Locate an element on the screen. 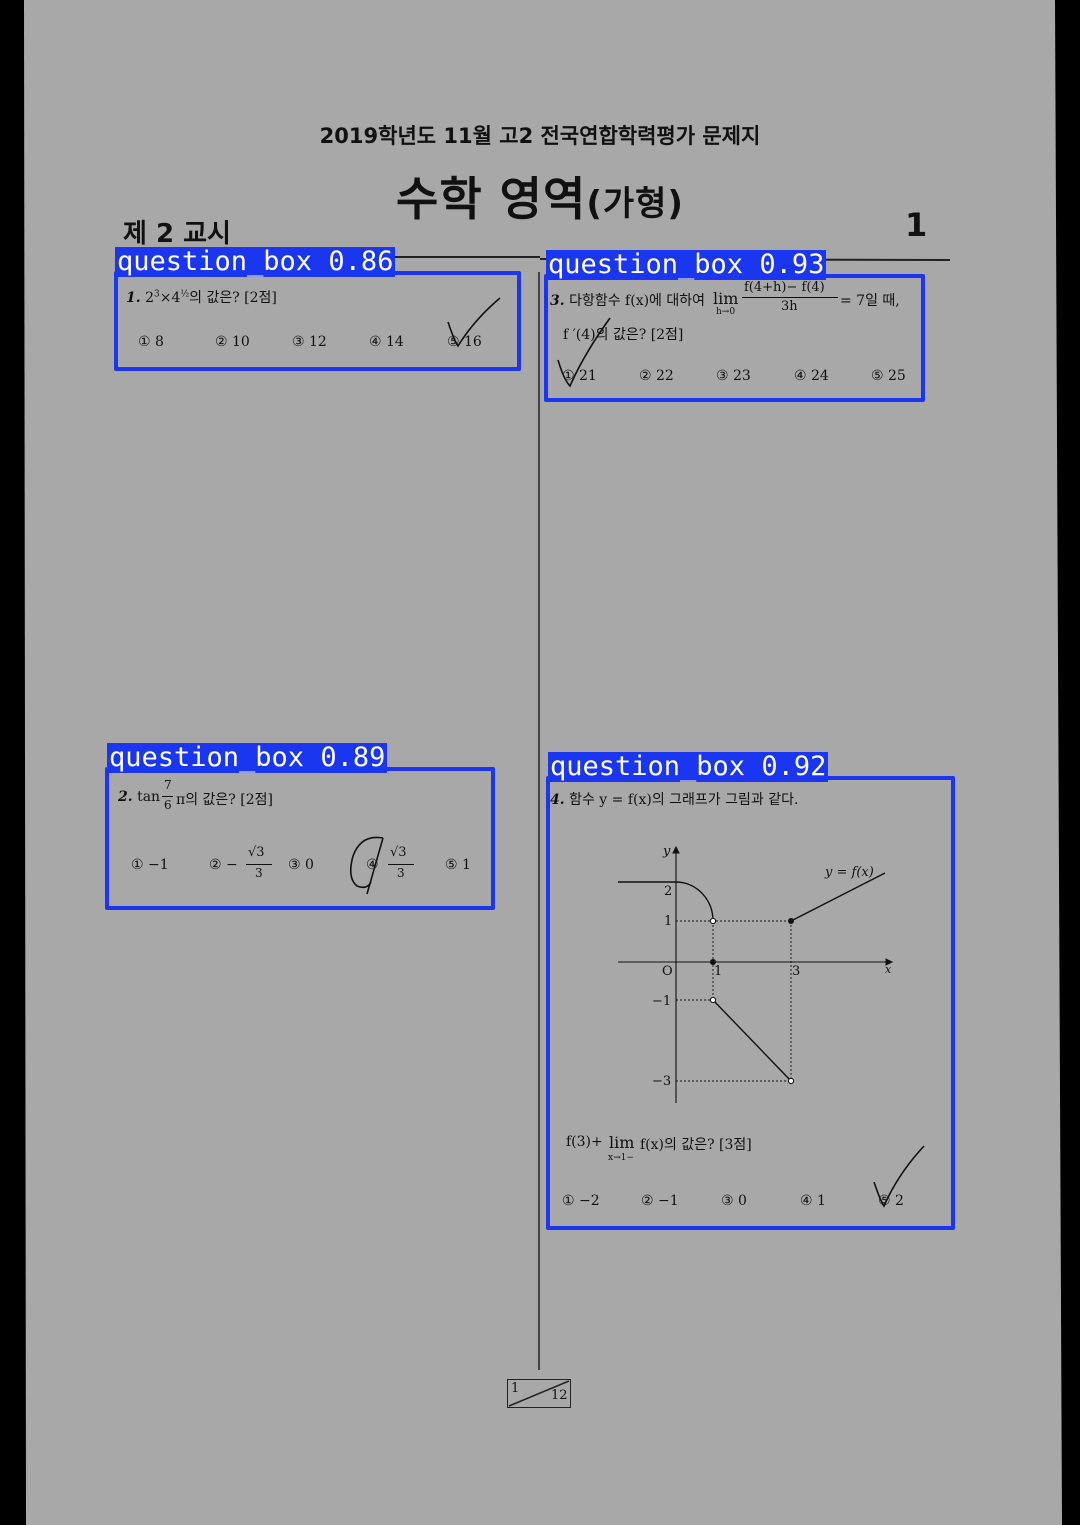 This screenshot has width=1080, height=1525. footer-page-current: 1 is located at coordinates (515, 1388).